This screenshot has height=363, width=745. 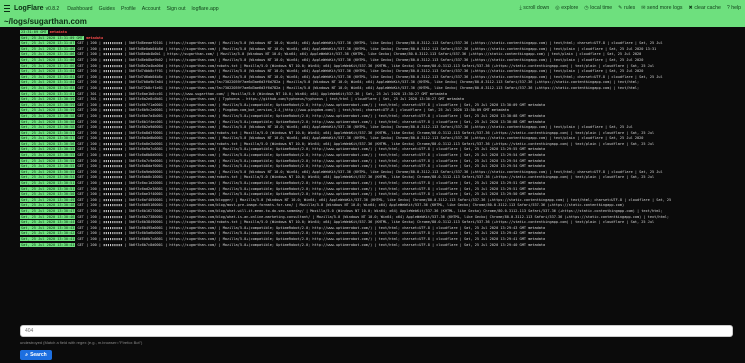 I want to click on send-logs-label: send more logs, so click(x=665, y=8).